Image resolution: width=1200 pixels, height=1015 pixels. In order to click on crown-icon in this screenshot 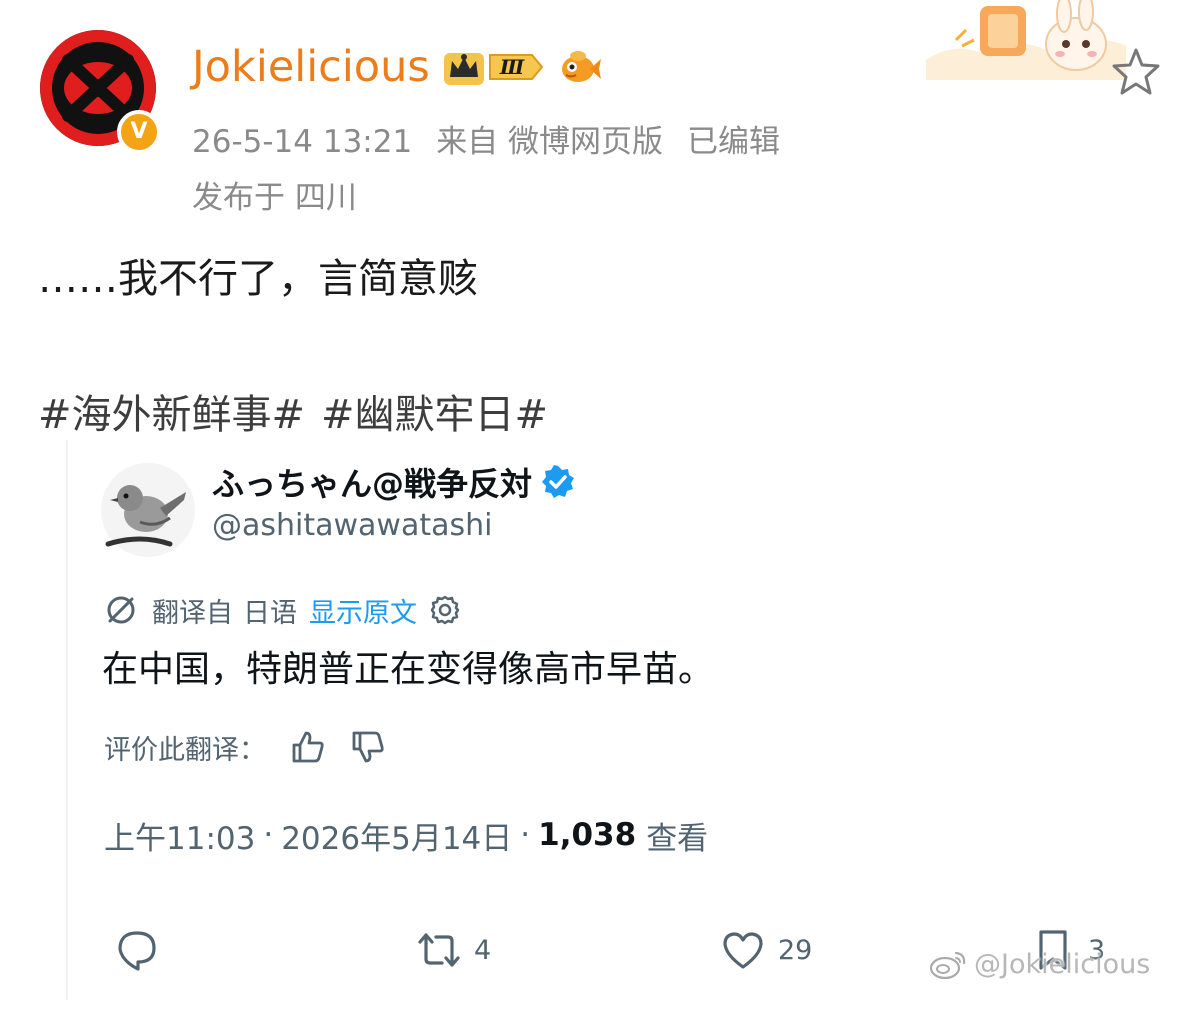, I will do `click(463, 69)`.